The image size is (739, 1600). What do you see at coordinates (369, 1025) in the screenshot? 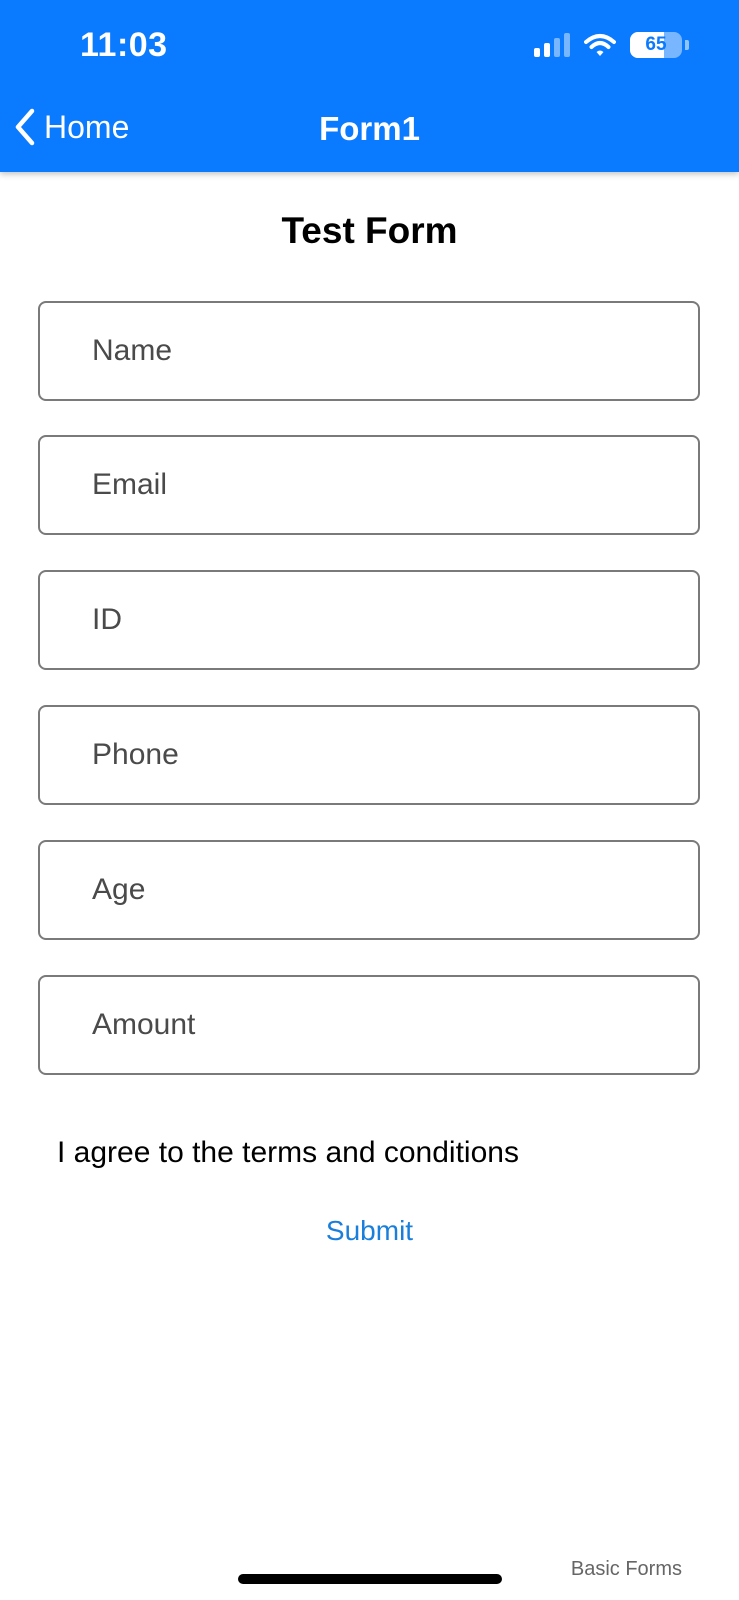
I see `amount-field` at bounding box center [369, 1025].